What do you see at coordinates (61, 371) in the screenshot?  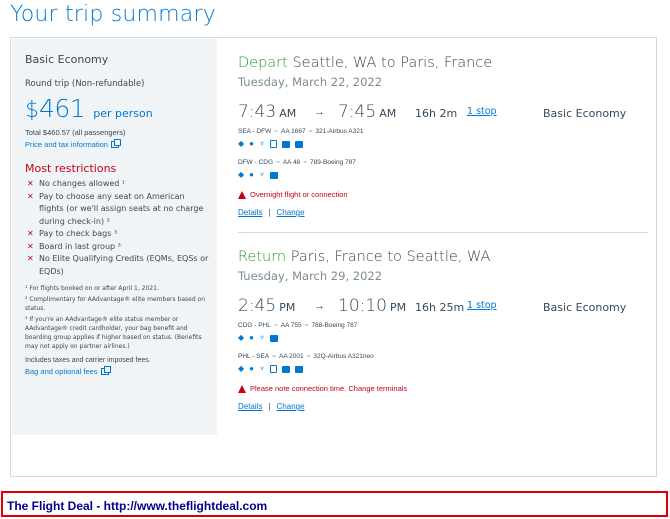 I see `bag-fees-link-label: Bag and optional fees` at bounding box center [61, 371].